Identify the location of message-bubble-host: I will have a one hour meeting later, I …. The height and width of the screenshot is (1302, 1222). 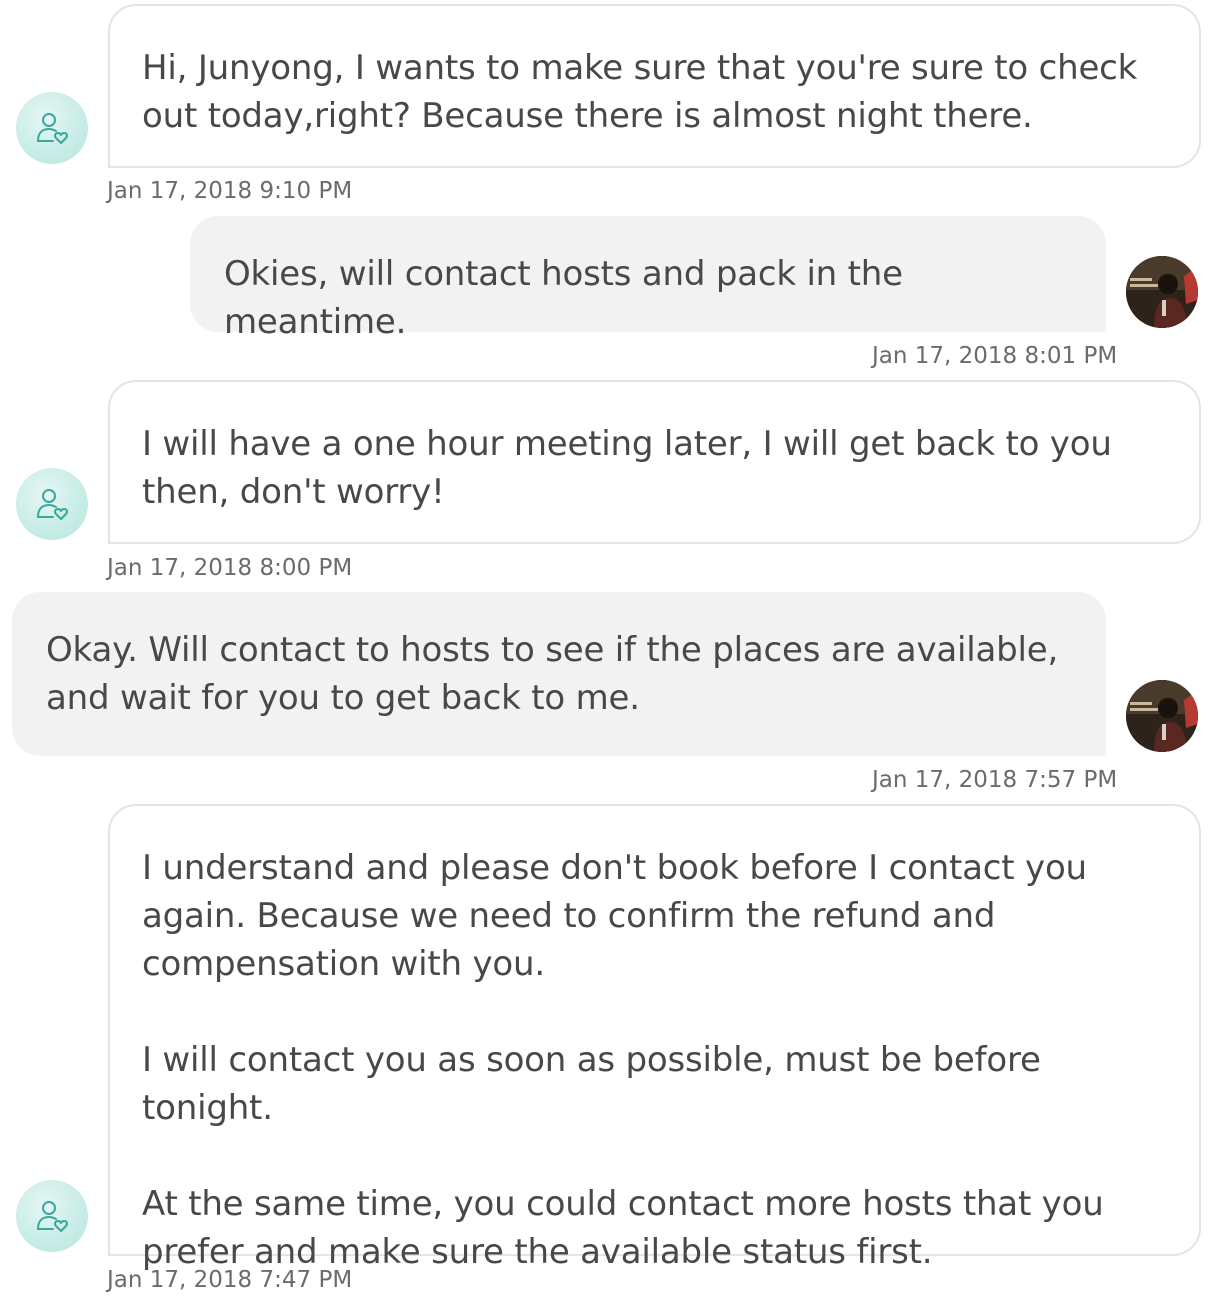
(654, 462).